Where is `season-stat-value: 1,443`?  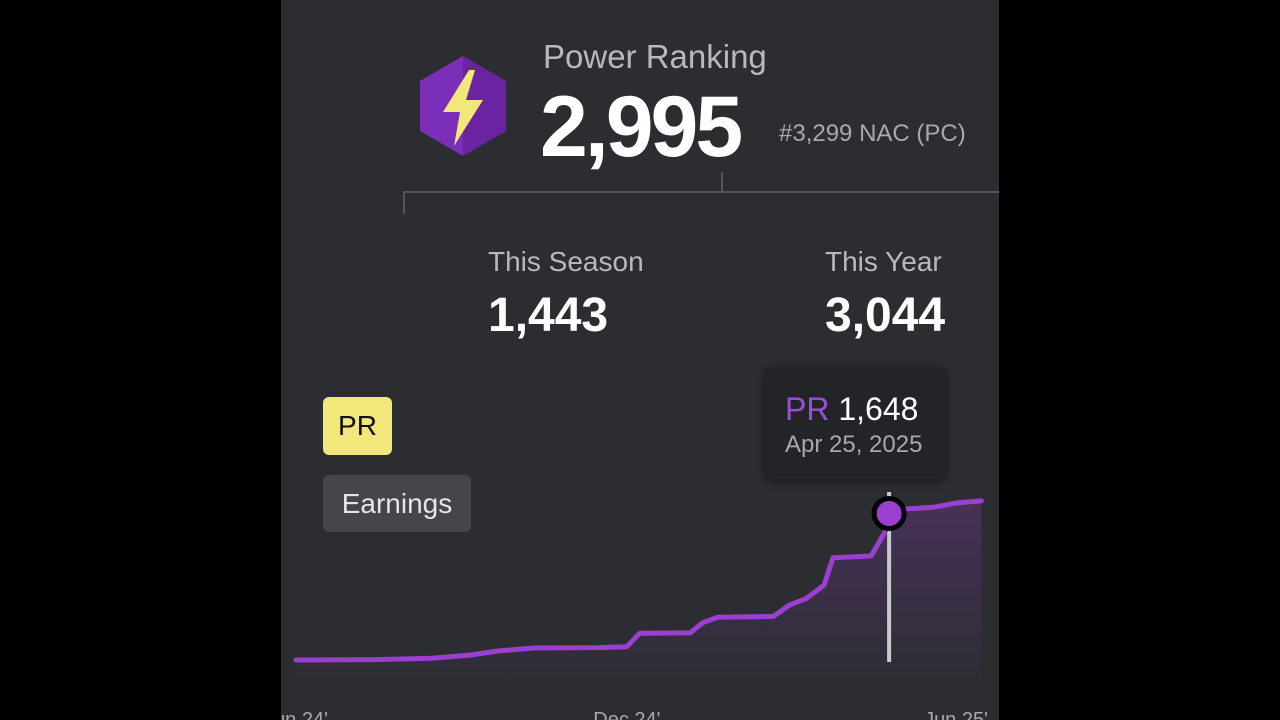
season-stat-value: 1,443 is located at coordinates (548, 315).